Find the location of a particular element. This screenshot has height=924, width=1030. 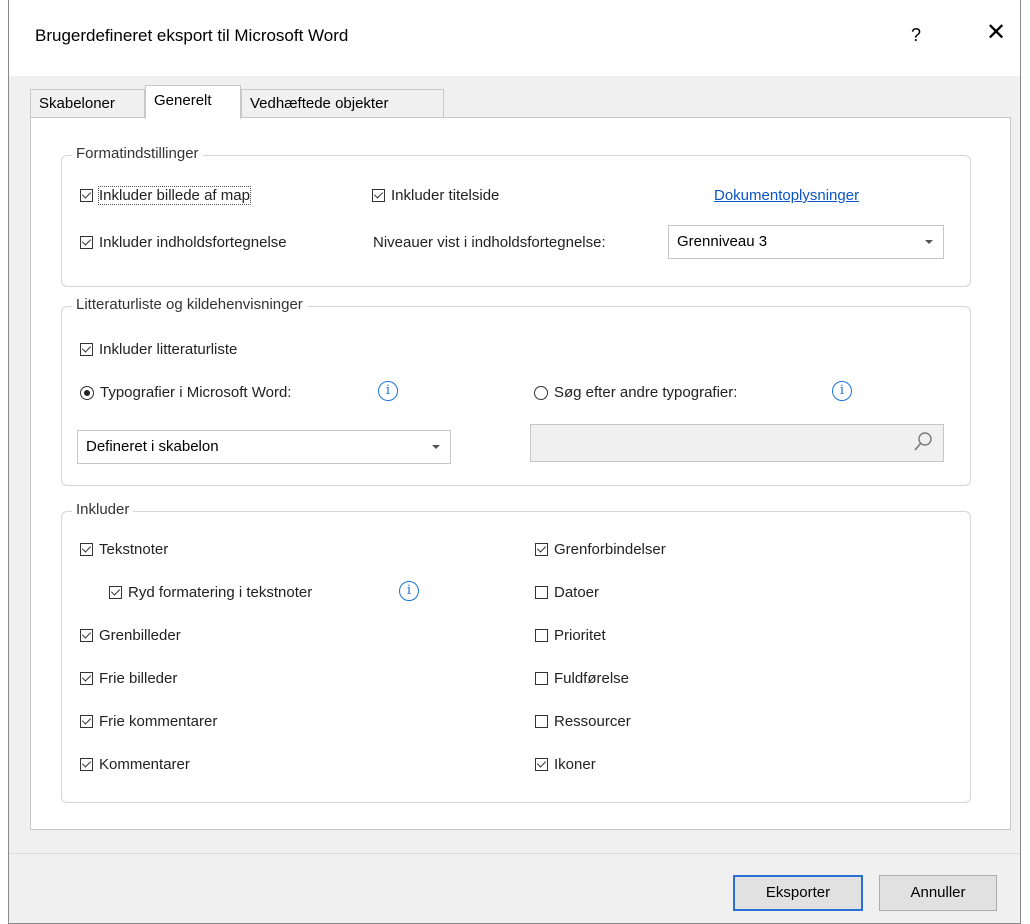

document-info-link: Dokumentoplysninger is located at coordinates (786, 195).